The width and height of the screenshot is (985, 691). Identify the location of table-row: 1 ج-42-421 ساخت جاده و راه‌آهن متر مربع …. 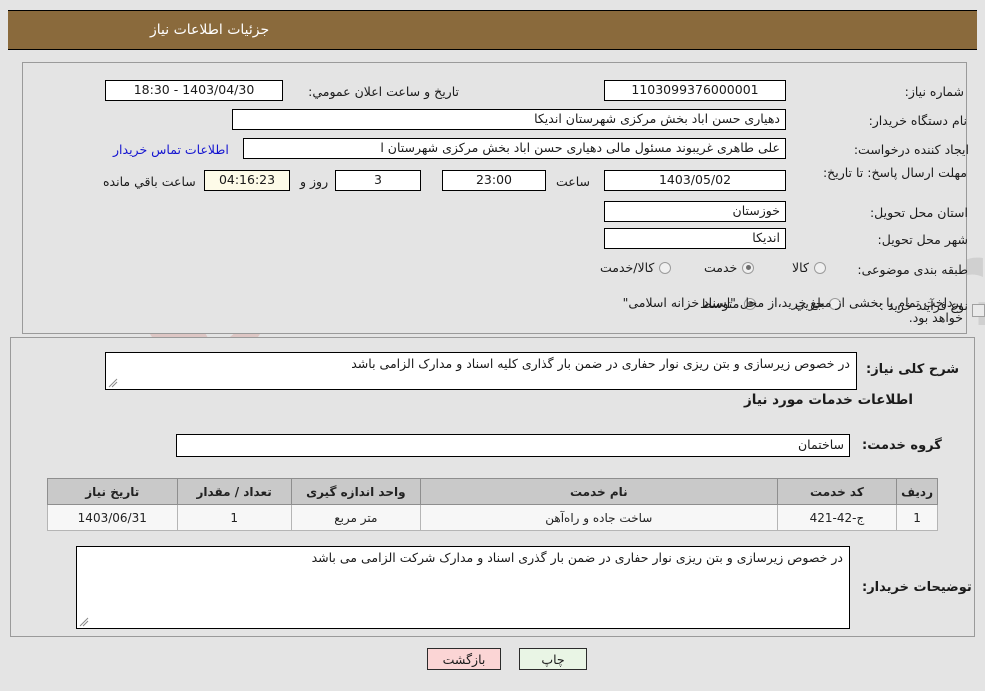
(492, 517).